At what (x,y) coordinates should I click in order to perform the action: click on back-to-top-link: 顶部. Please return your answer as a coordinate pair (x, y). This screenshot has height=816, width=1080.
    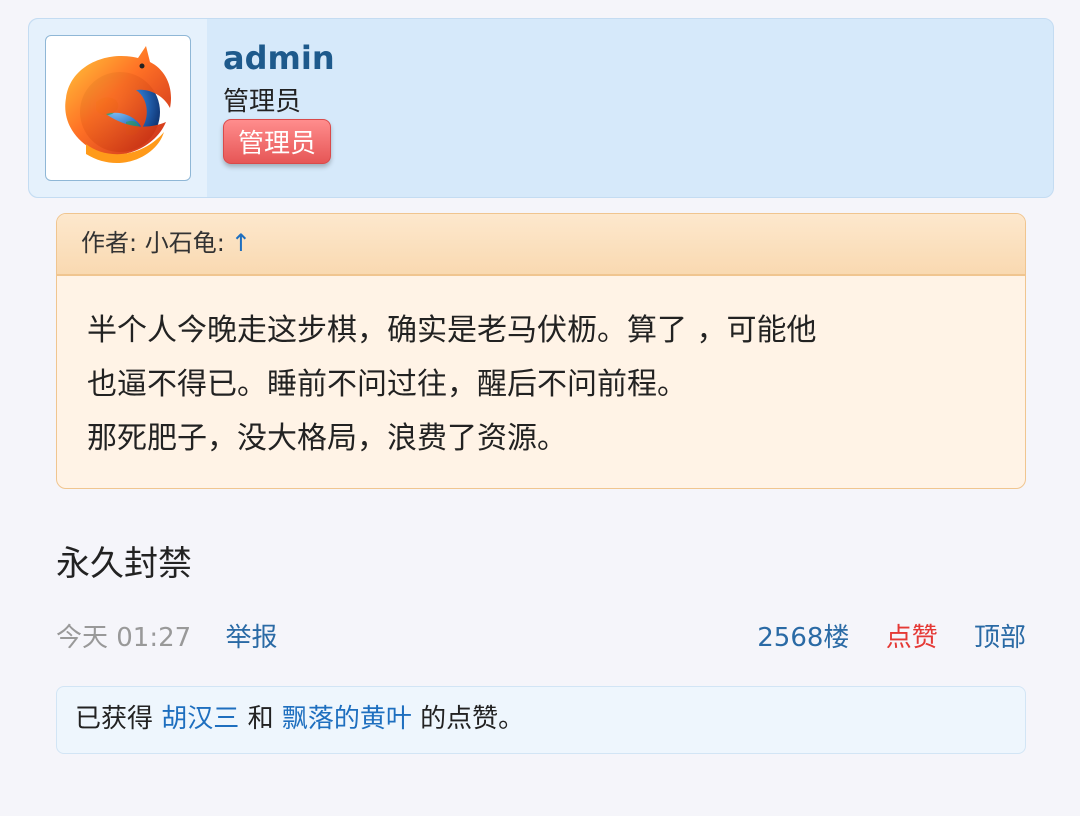
    Looking at the image, I should click on (1000, 638).